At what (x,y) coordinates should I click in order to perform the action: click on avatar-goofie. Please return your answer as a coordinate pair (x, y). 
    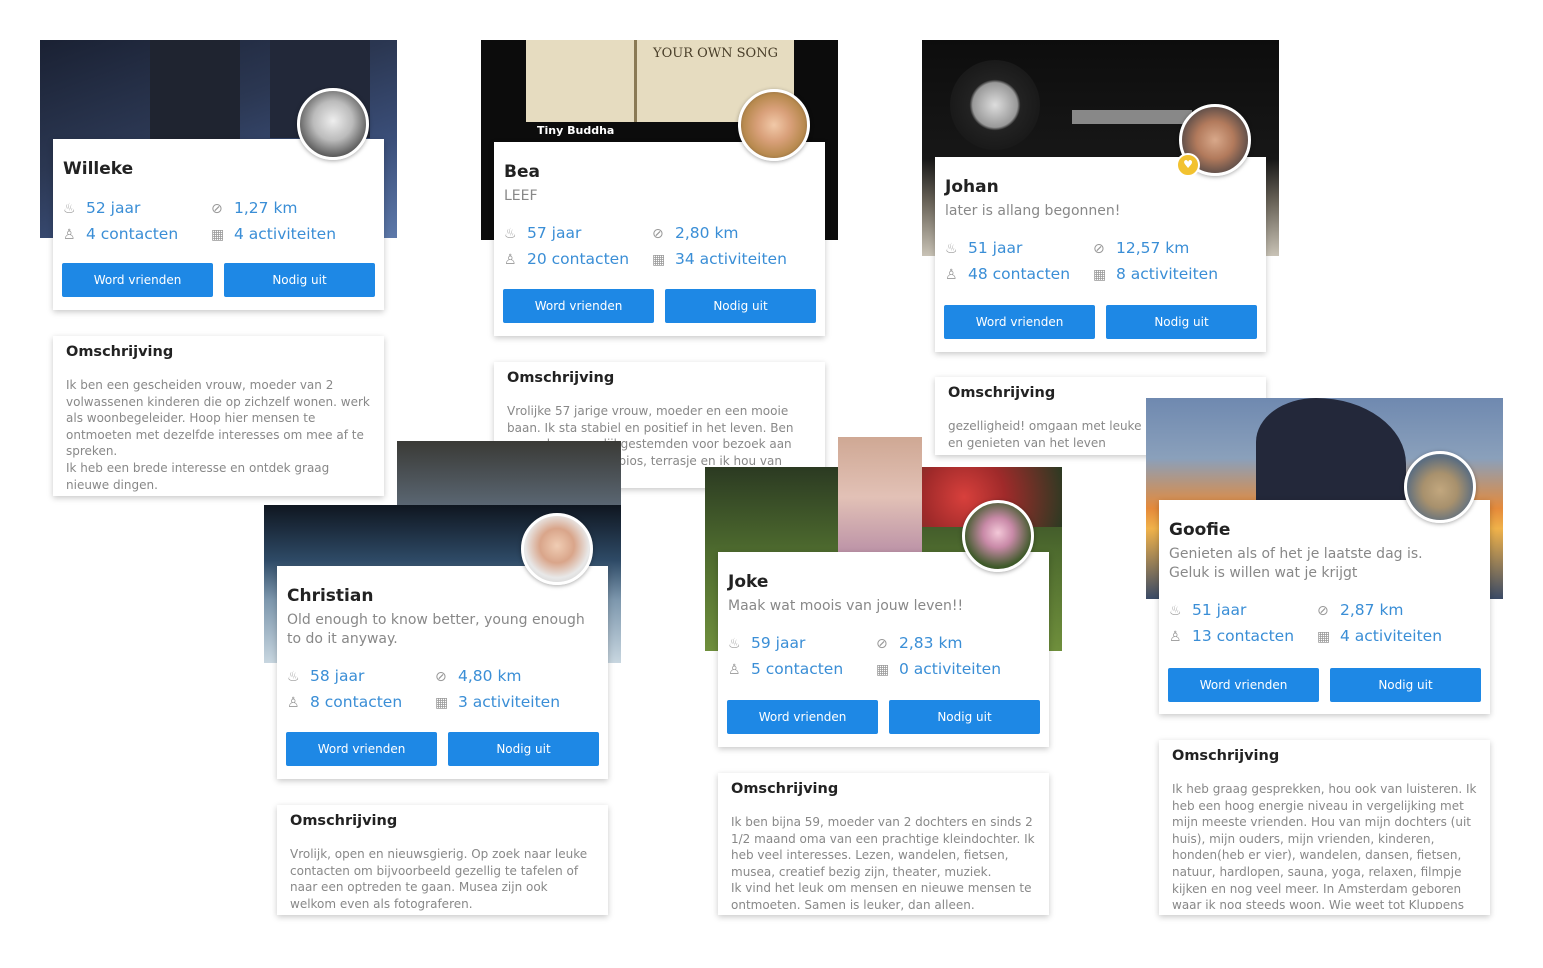
    Looking at the image, I should click on (1440, 487).